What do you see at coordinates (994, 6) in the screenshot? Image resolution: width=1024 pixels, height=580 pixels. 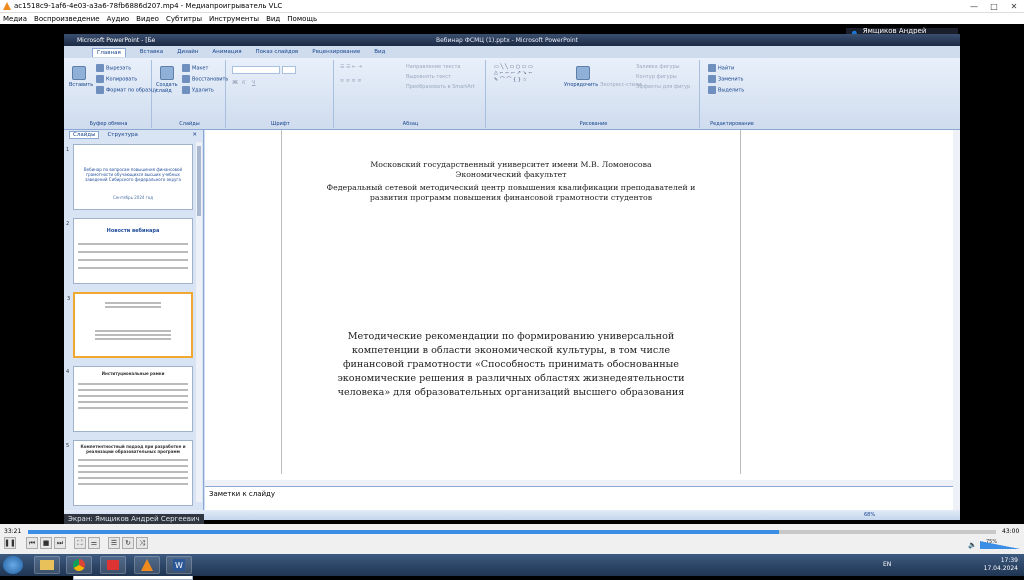 I see `maximize-button: □` at bounding box center [994, 6].